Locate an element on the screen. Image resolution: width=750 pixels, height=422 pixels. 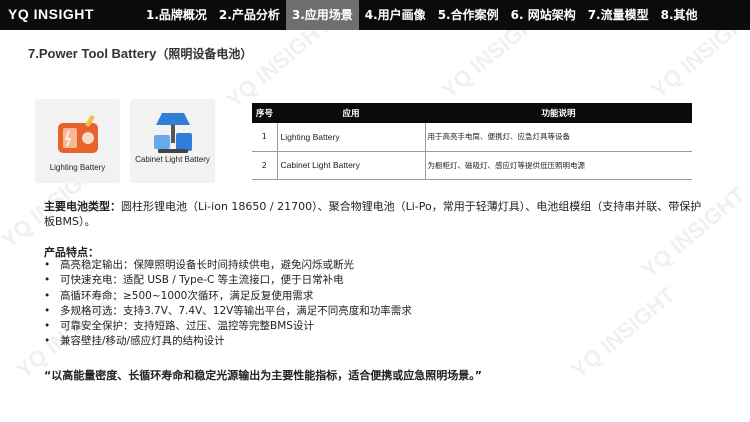
feature-text: 多规格可选：支持3.7V、7.4V、12V等输出平台，满足不同亮度和功率需求 is located at coordinates (236, 310).